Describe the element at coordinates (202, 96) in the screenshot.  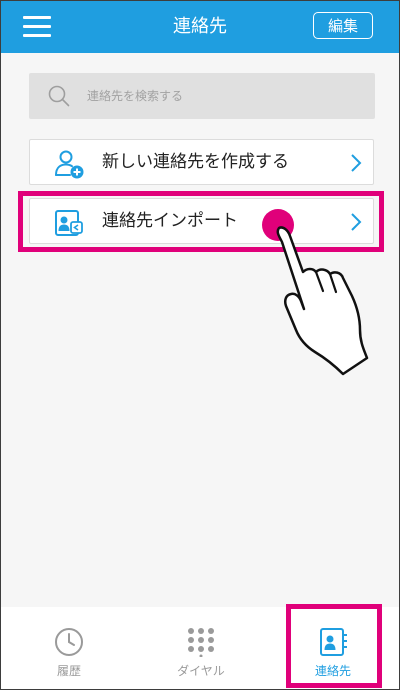
I see `search-input: 連絡先を検索する` at that location.